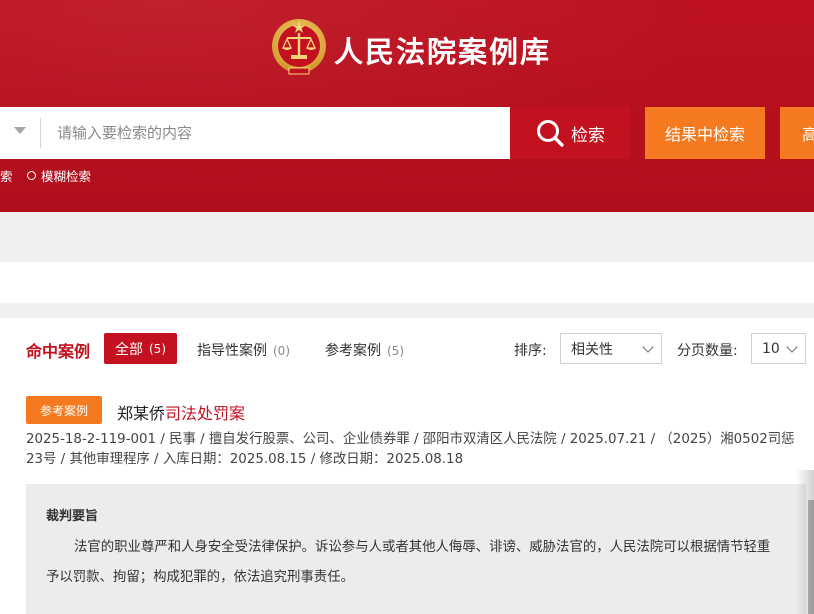 This screenshot has height=614, width=814. Describe the element at coordinates (58, 351) in the screenshot. I see `hit-cases-title: 命中案例` at that location.